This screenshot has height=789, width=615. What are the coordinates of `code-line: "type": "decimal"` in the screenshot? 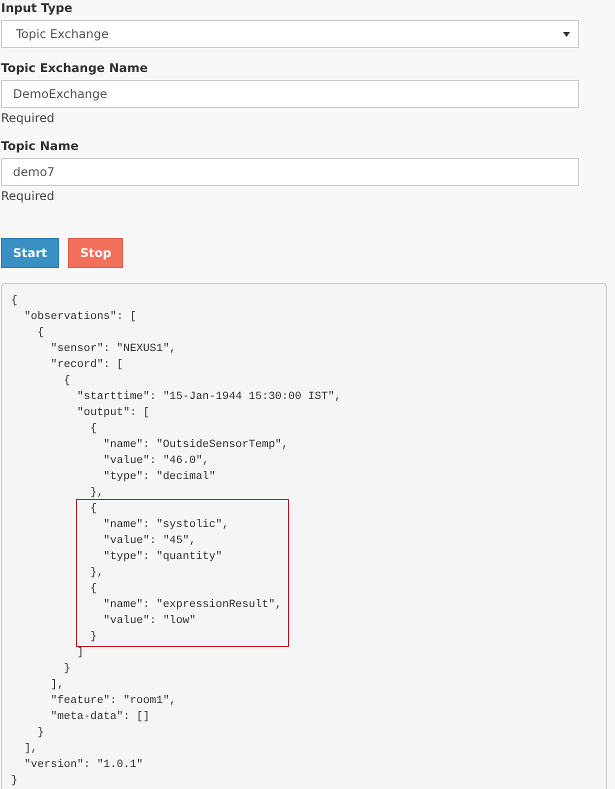 It's located at (159, 477).